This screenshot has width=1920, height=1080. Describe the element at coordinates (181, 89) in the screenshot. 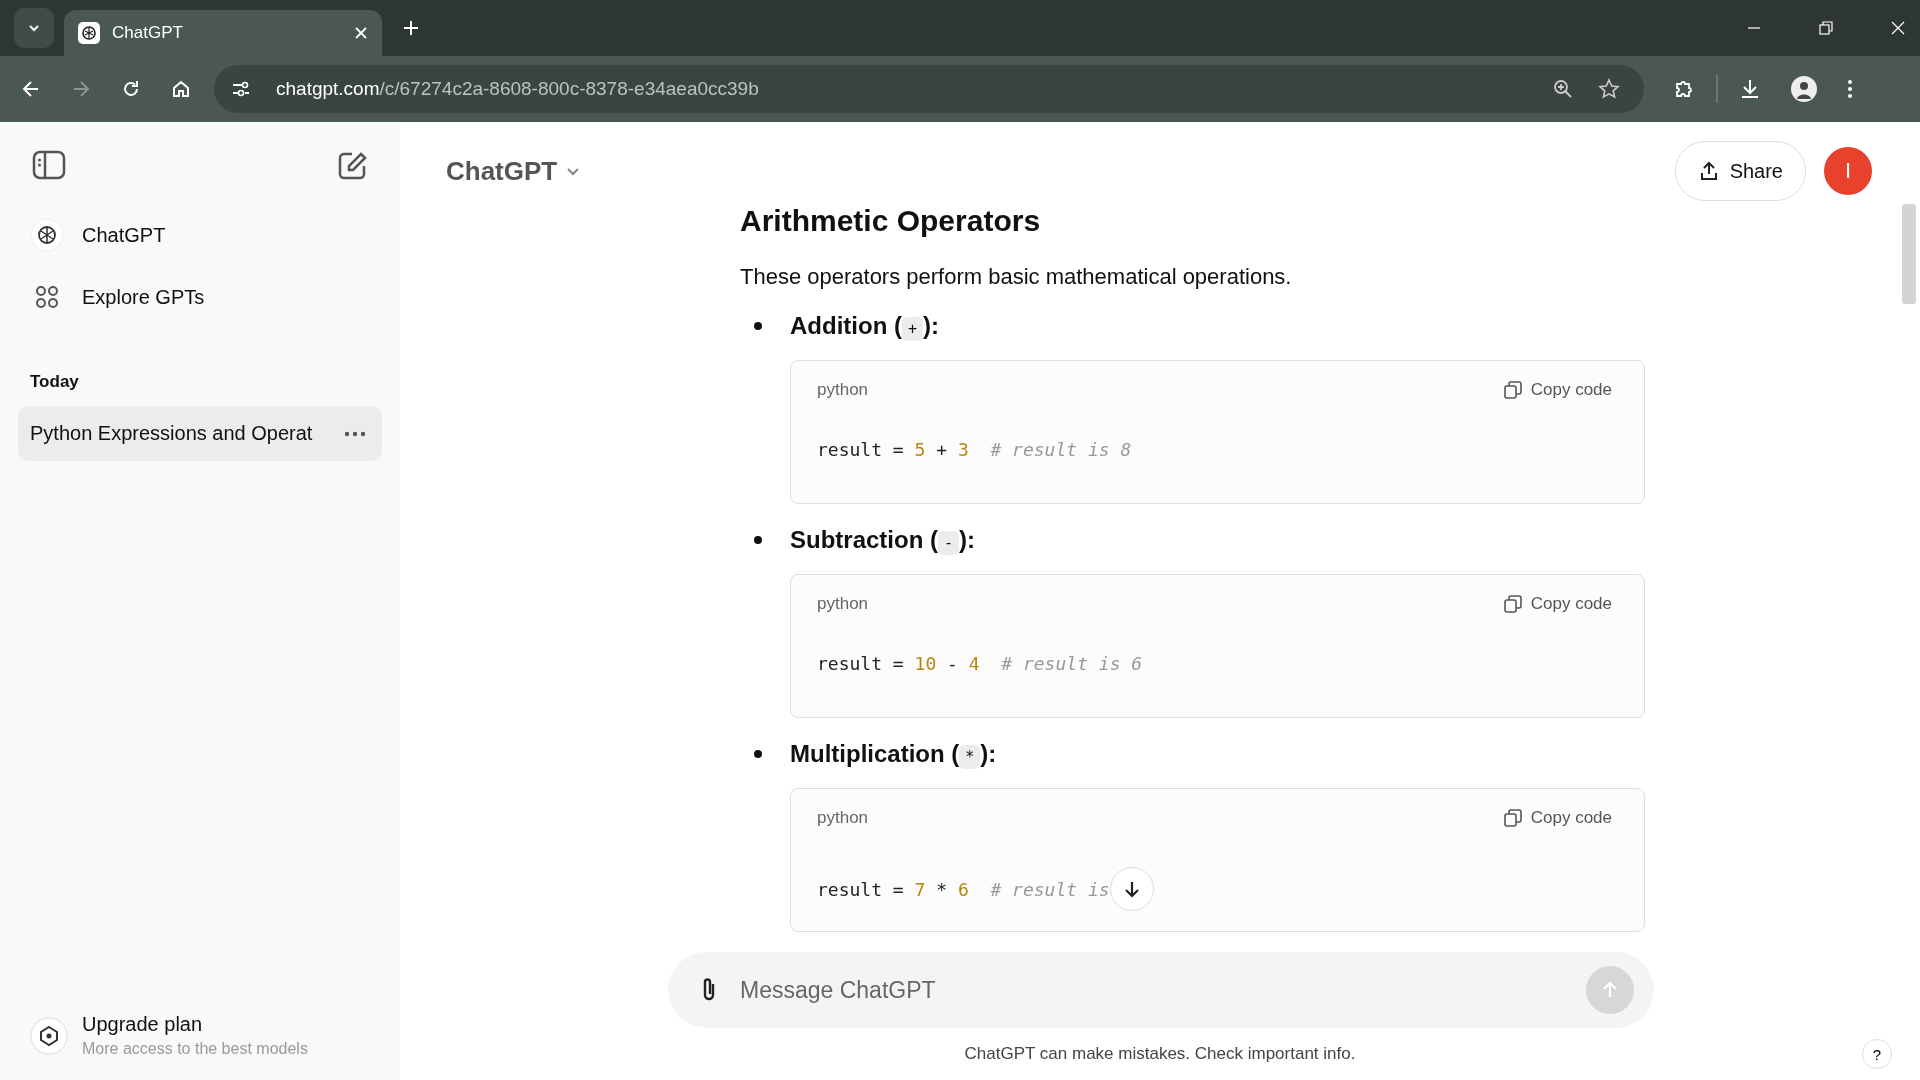

I see `home-icon` at that location.